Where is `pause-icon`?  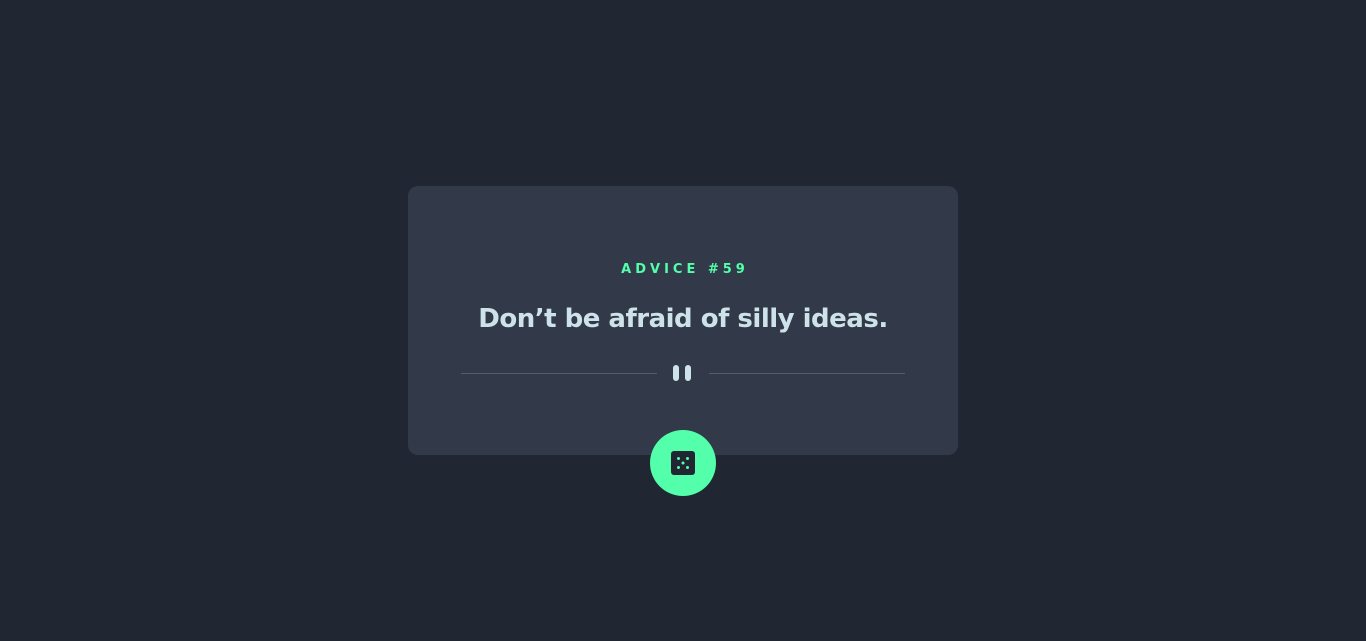
pause-icon is located at coordinates (683, 373).